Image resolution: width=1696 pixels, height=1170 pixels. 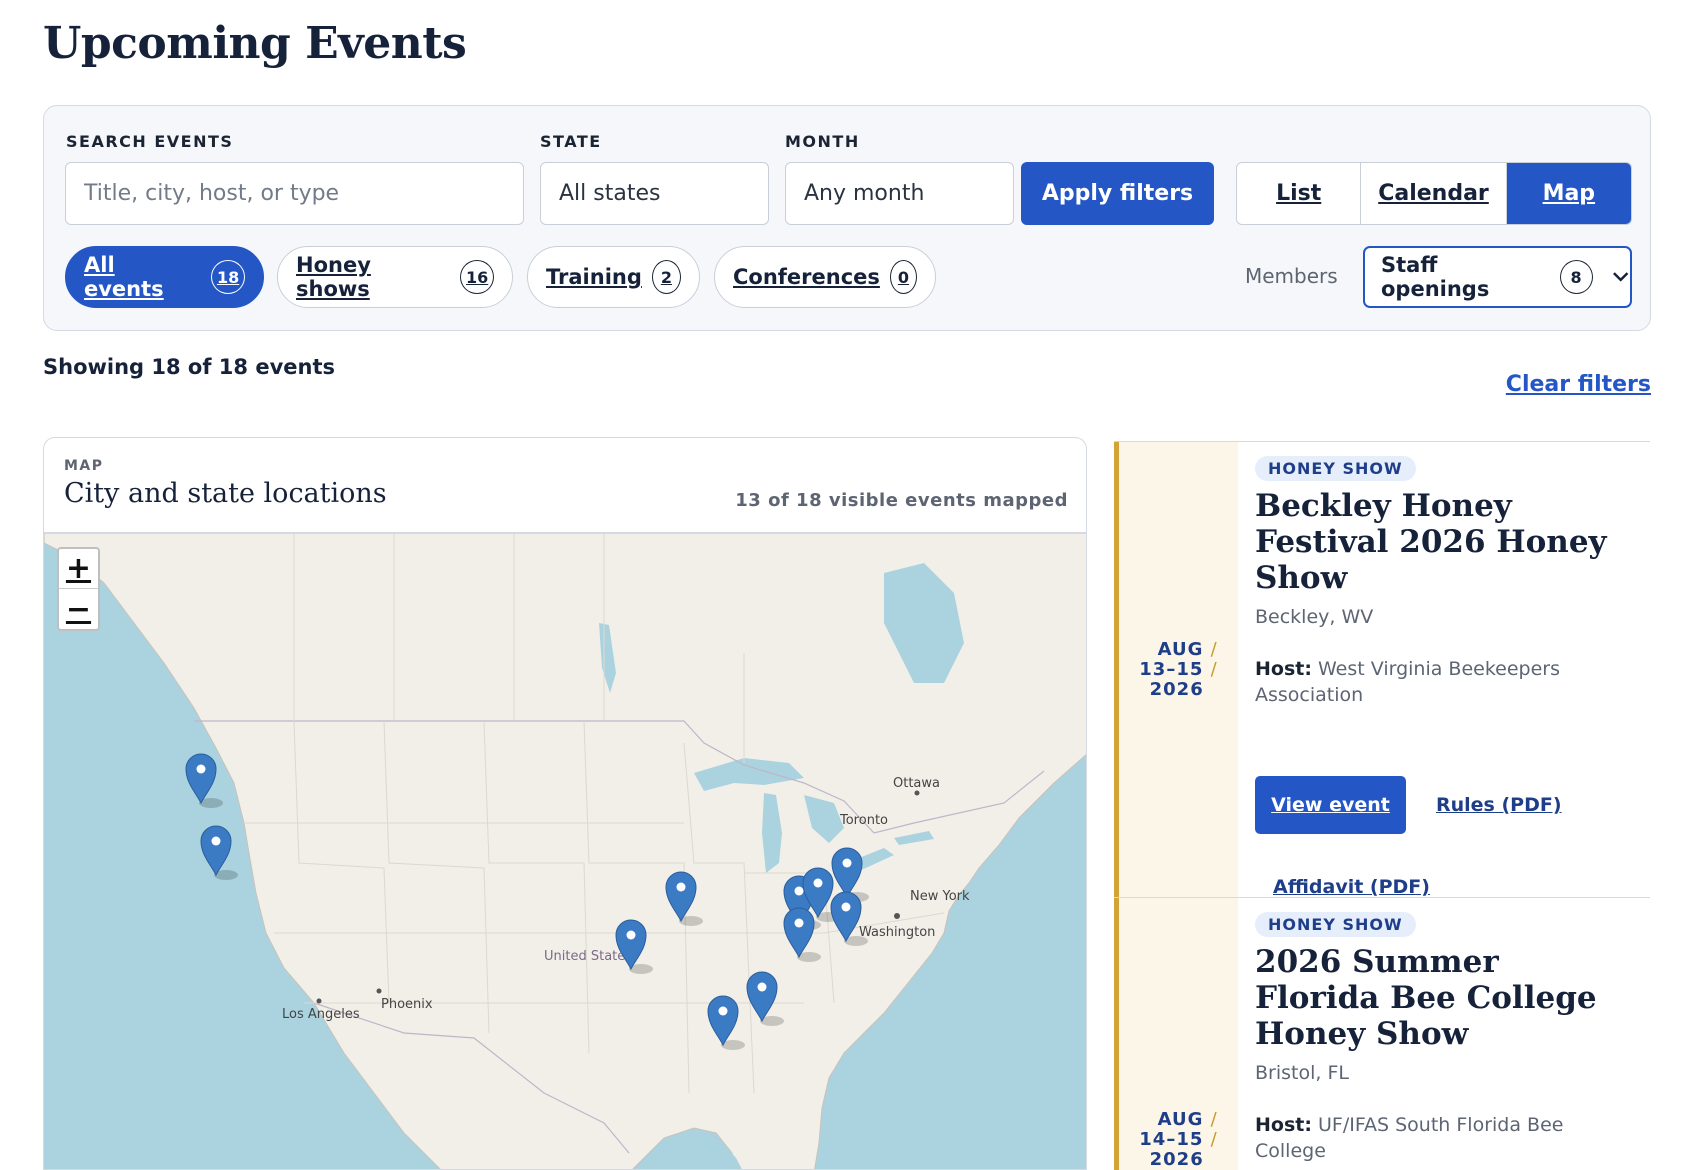 What do you see at coordinates (822, 141) in the screenshot?
I see `month-label: MONTH` at bounding box center [822, 141].